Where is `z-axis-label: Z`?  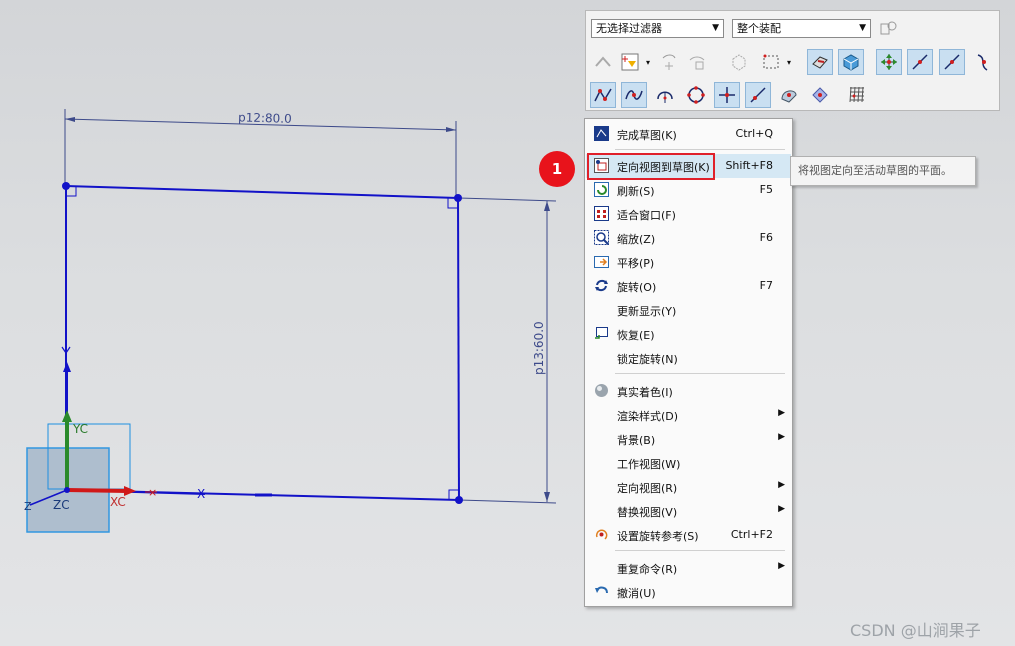 z-axis-label: Z is located at coordinates (28, 506).